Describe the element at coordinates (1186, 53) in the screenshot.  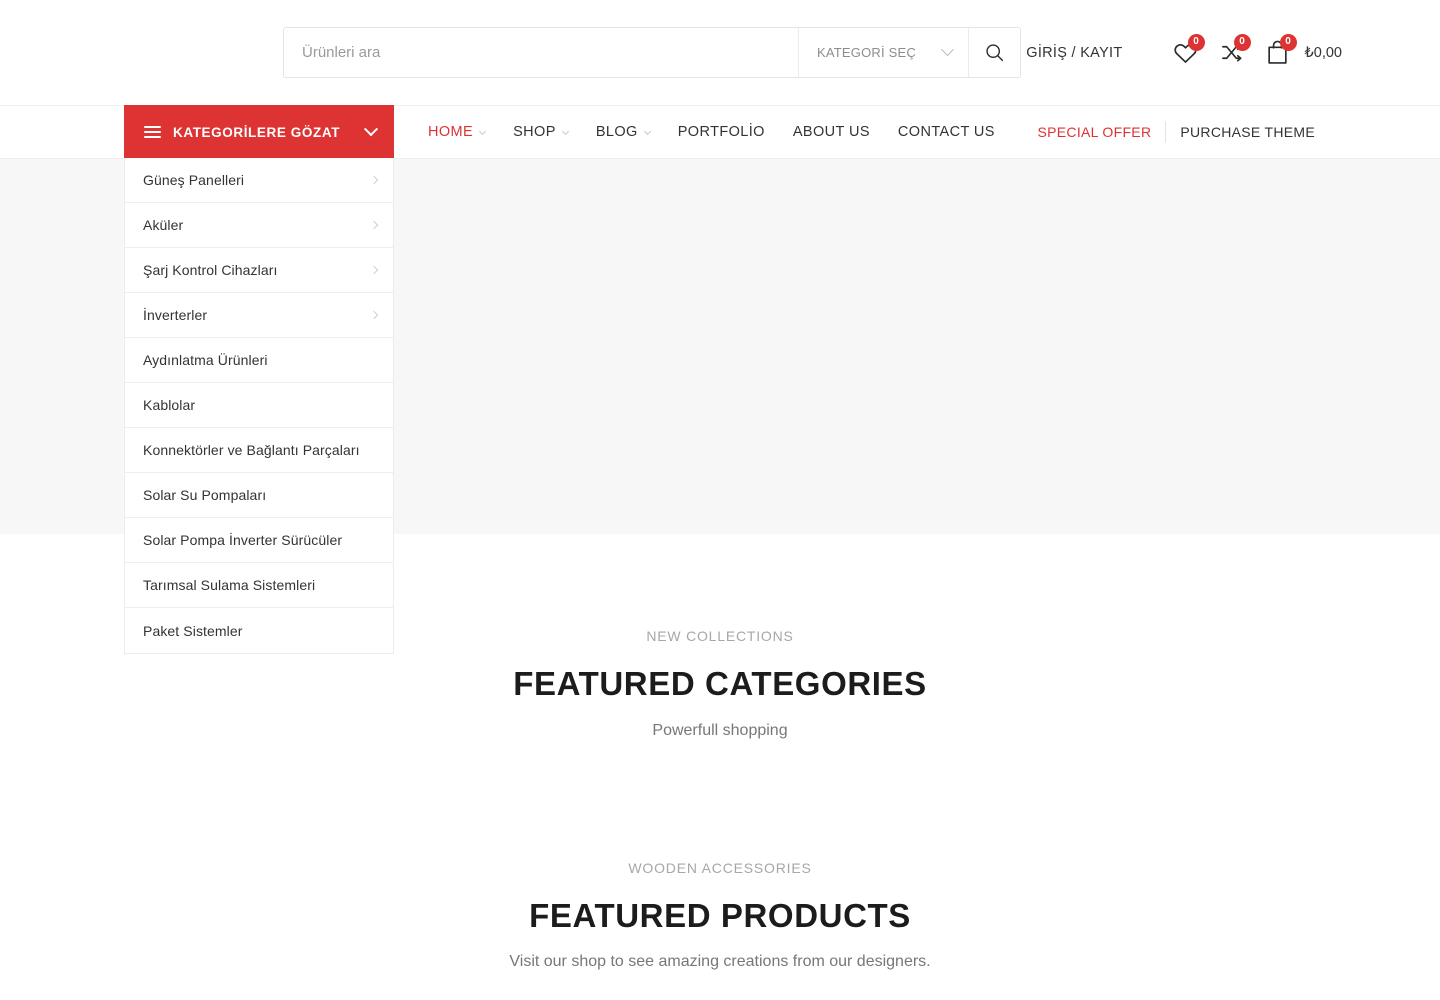
I see `wishlist-button: 0` at that location.